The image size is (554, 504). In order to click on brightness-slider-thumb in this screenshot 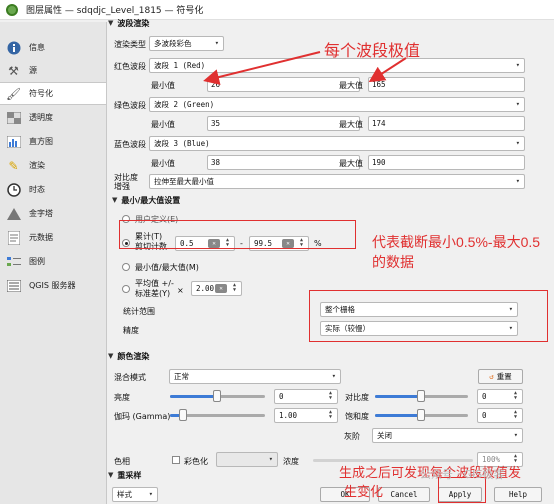, I will do `click(217, 396)`.